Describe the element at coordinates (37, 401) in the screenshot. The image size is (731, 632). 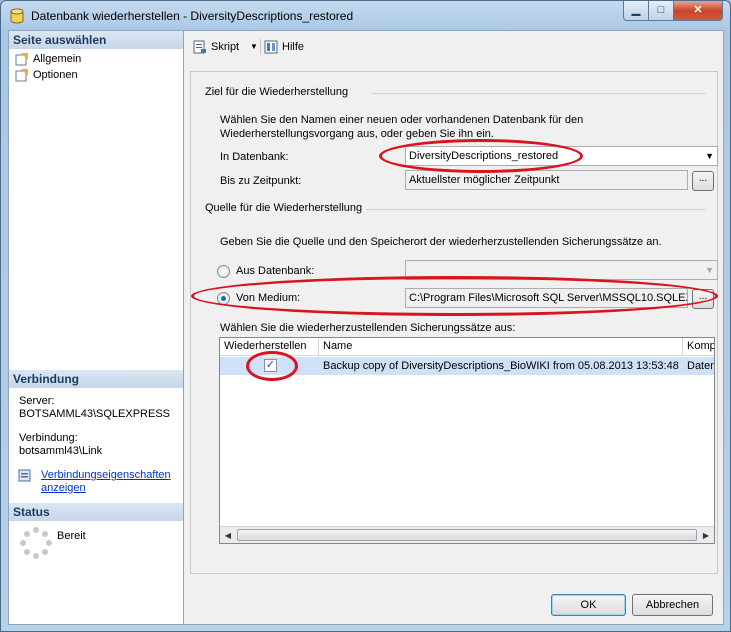
I see `server-label: Server:` at that location.